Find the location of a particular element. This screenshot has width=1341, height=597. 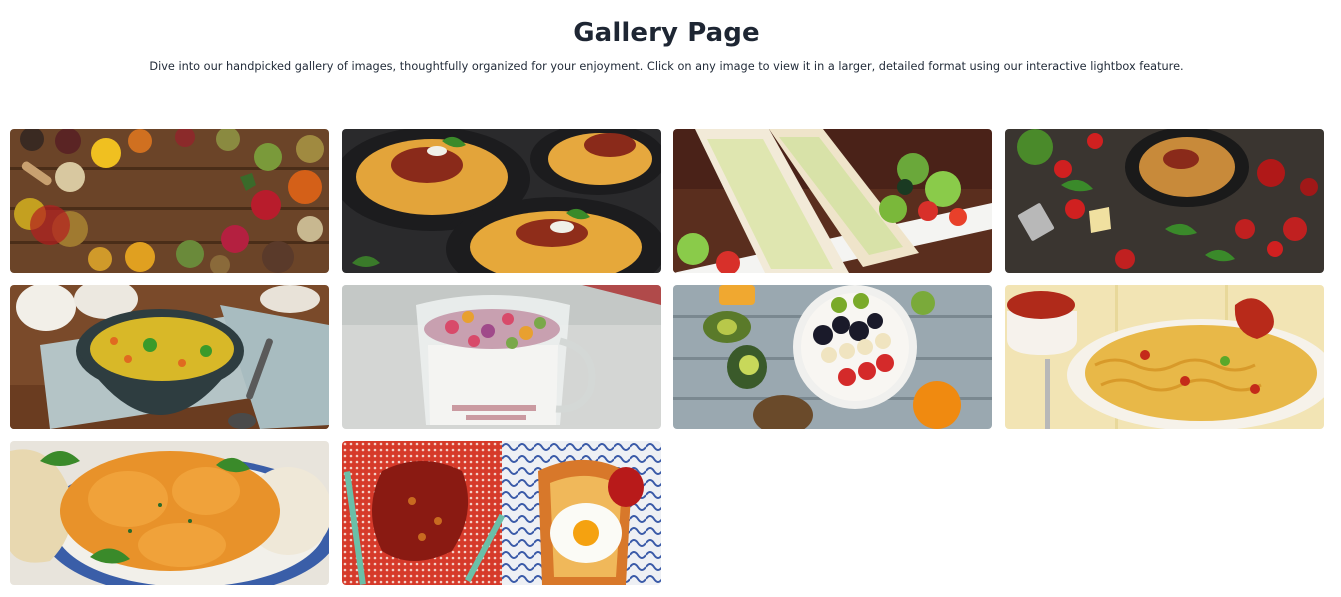

pasta-tomatoes-image is located at coordinates (1164, 201).